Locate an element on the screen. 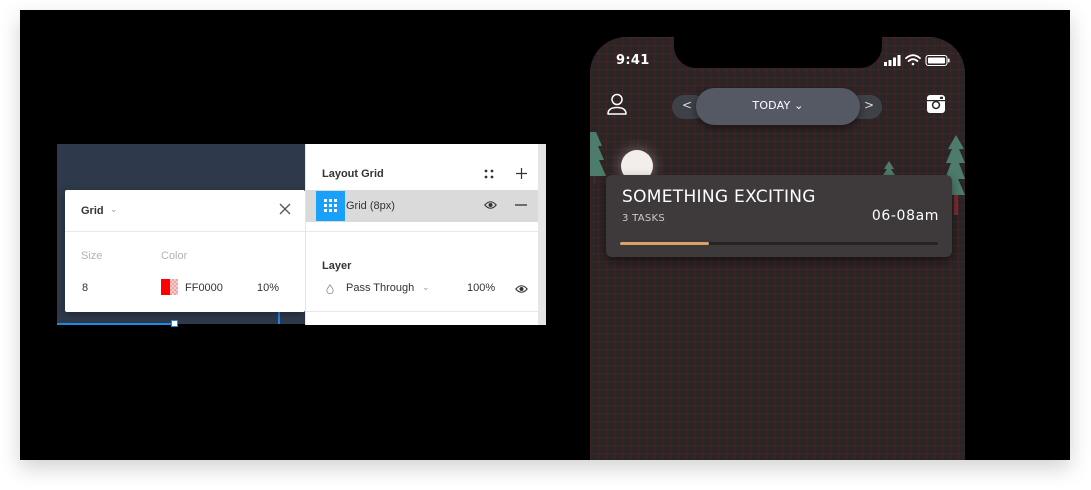  status-time: 9:41 is located at coordinates (633, 60).